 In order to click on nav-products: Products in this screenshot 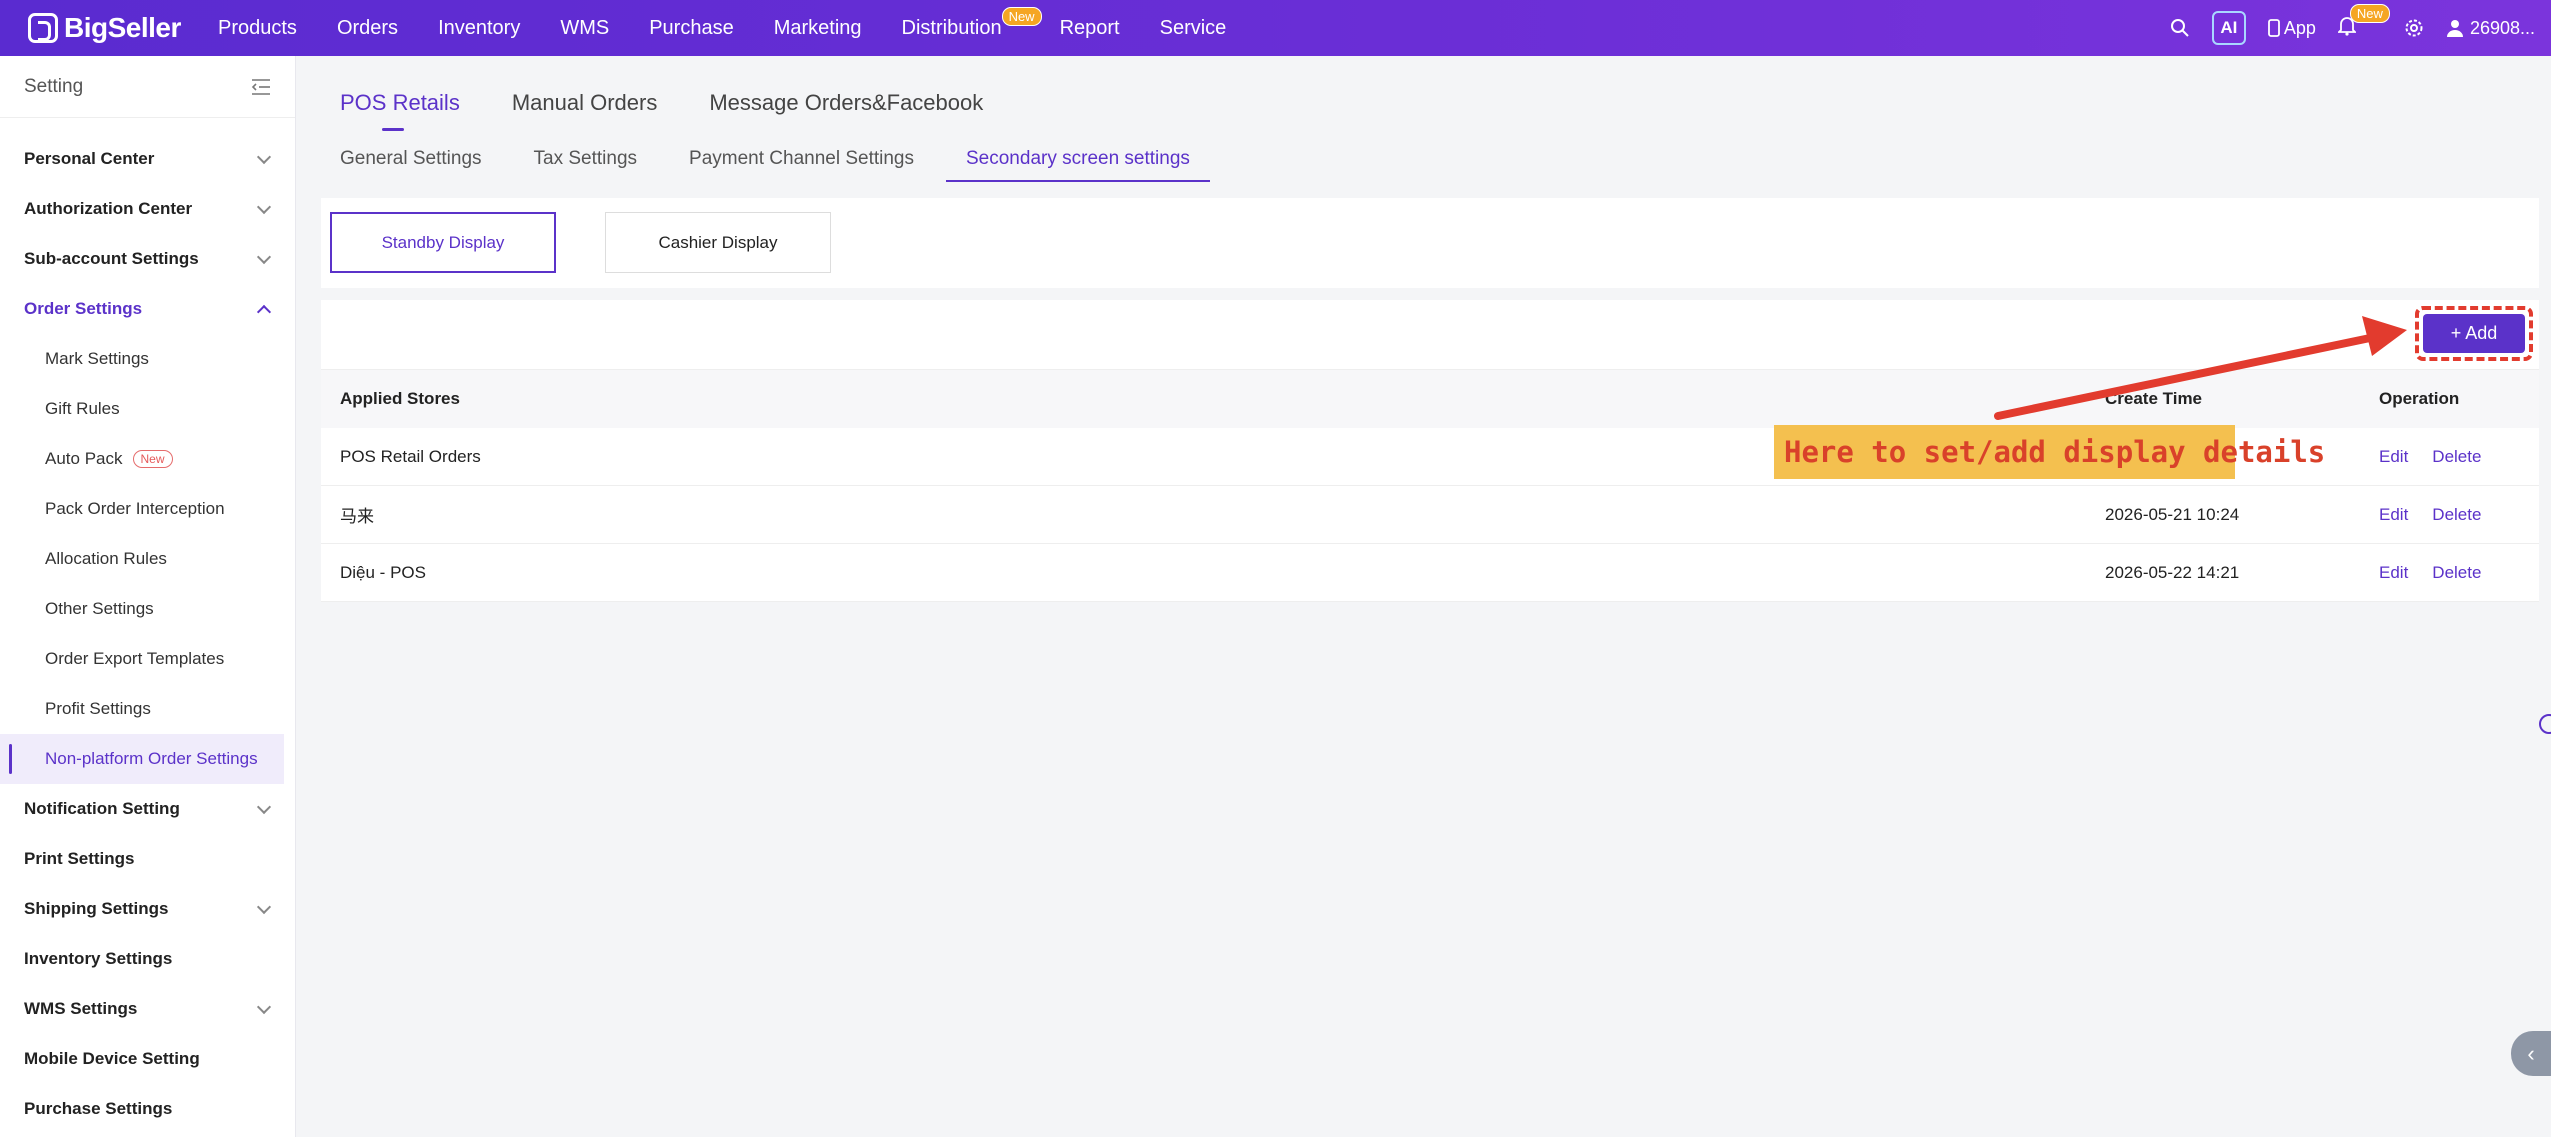, I will do `click(257, 28)`.